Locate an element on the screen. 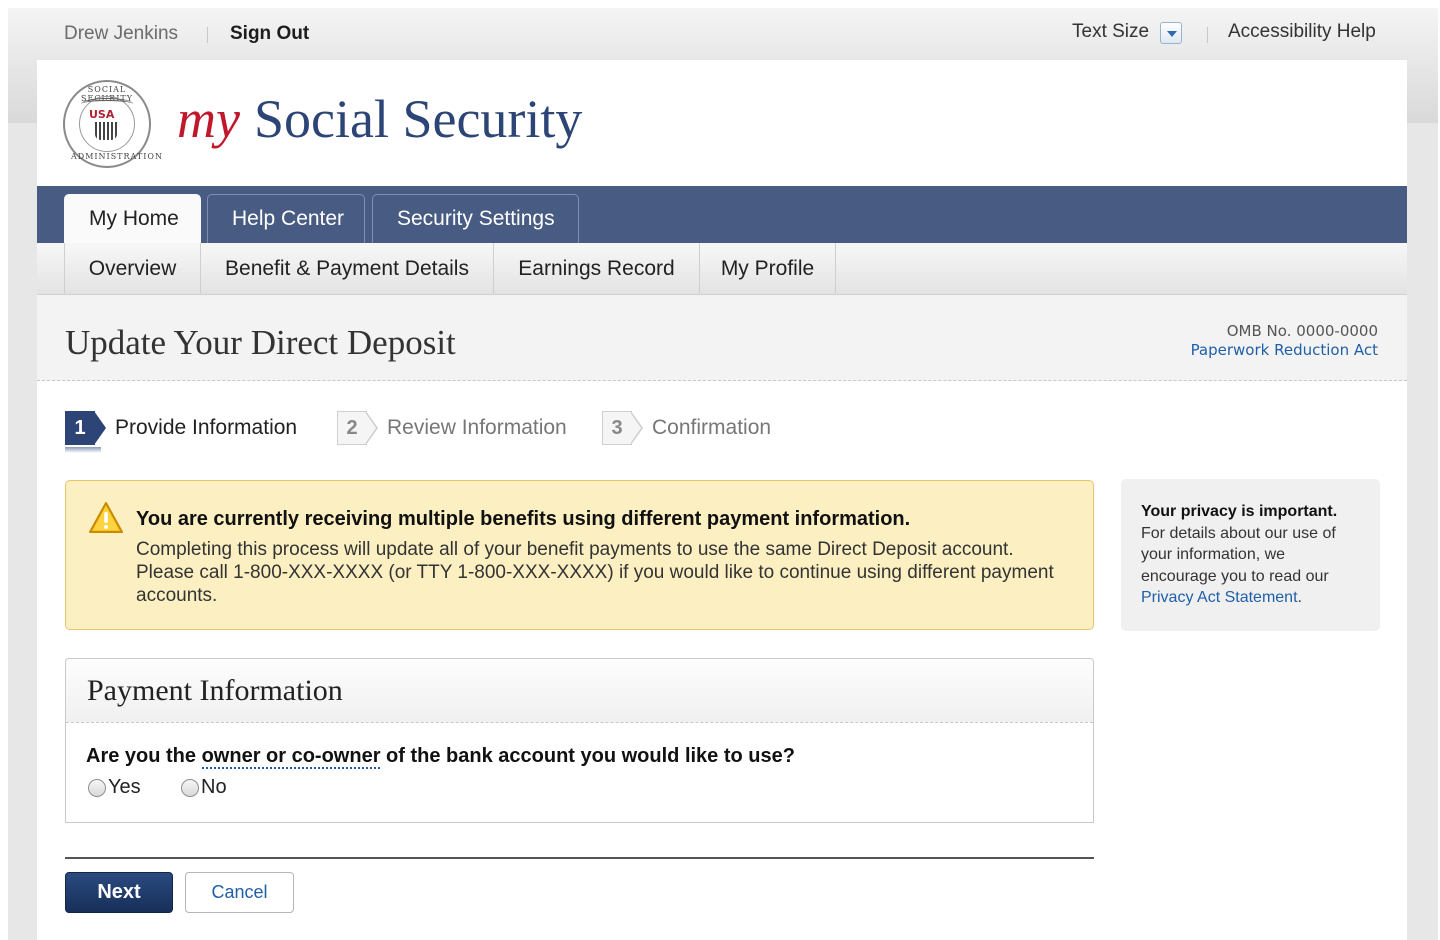  subnav-my-profile: My Profile is located at coordinates (768, 268).